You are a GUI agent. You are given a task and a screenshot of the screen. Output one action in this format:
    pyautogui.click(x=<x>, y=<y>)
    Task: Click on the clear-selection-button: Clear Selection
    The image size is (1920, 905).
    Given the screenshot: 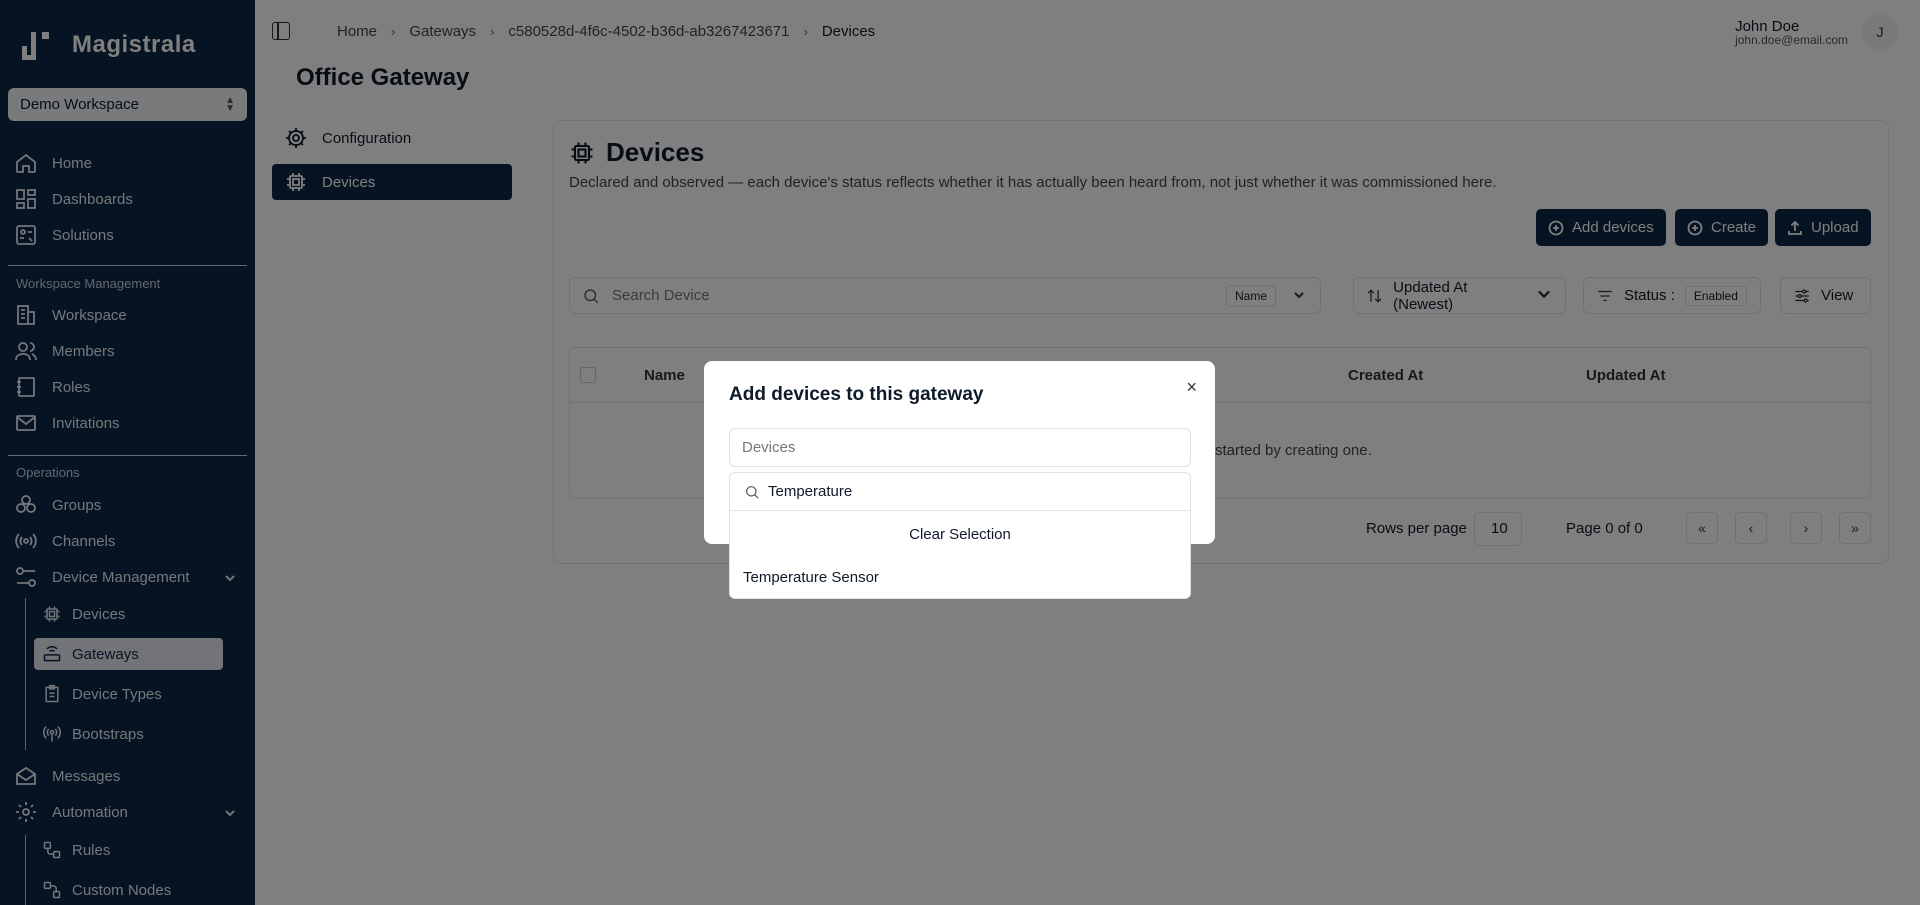 What is the action you would take?
    pyautogui.click(x=960, y=535)
    